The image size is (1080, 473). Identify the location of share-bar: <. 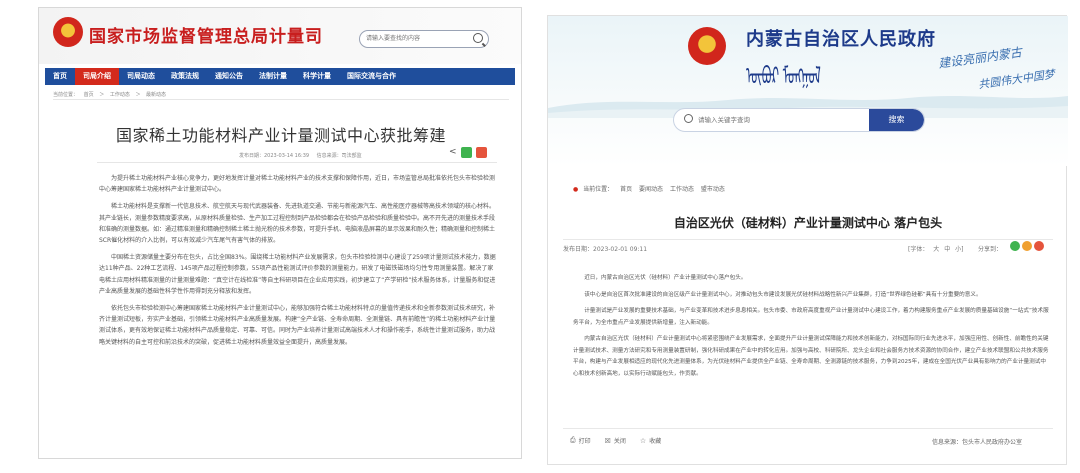
(468, 152).